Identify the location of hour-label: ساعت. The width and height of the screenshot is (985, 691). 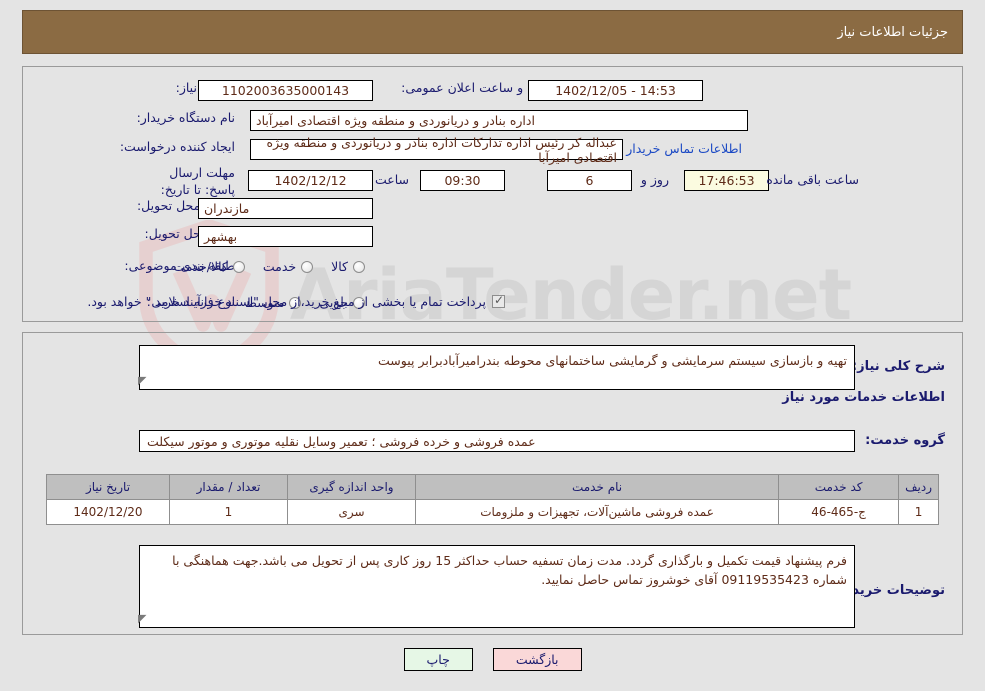
(391, 179).